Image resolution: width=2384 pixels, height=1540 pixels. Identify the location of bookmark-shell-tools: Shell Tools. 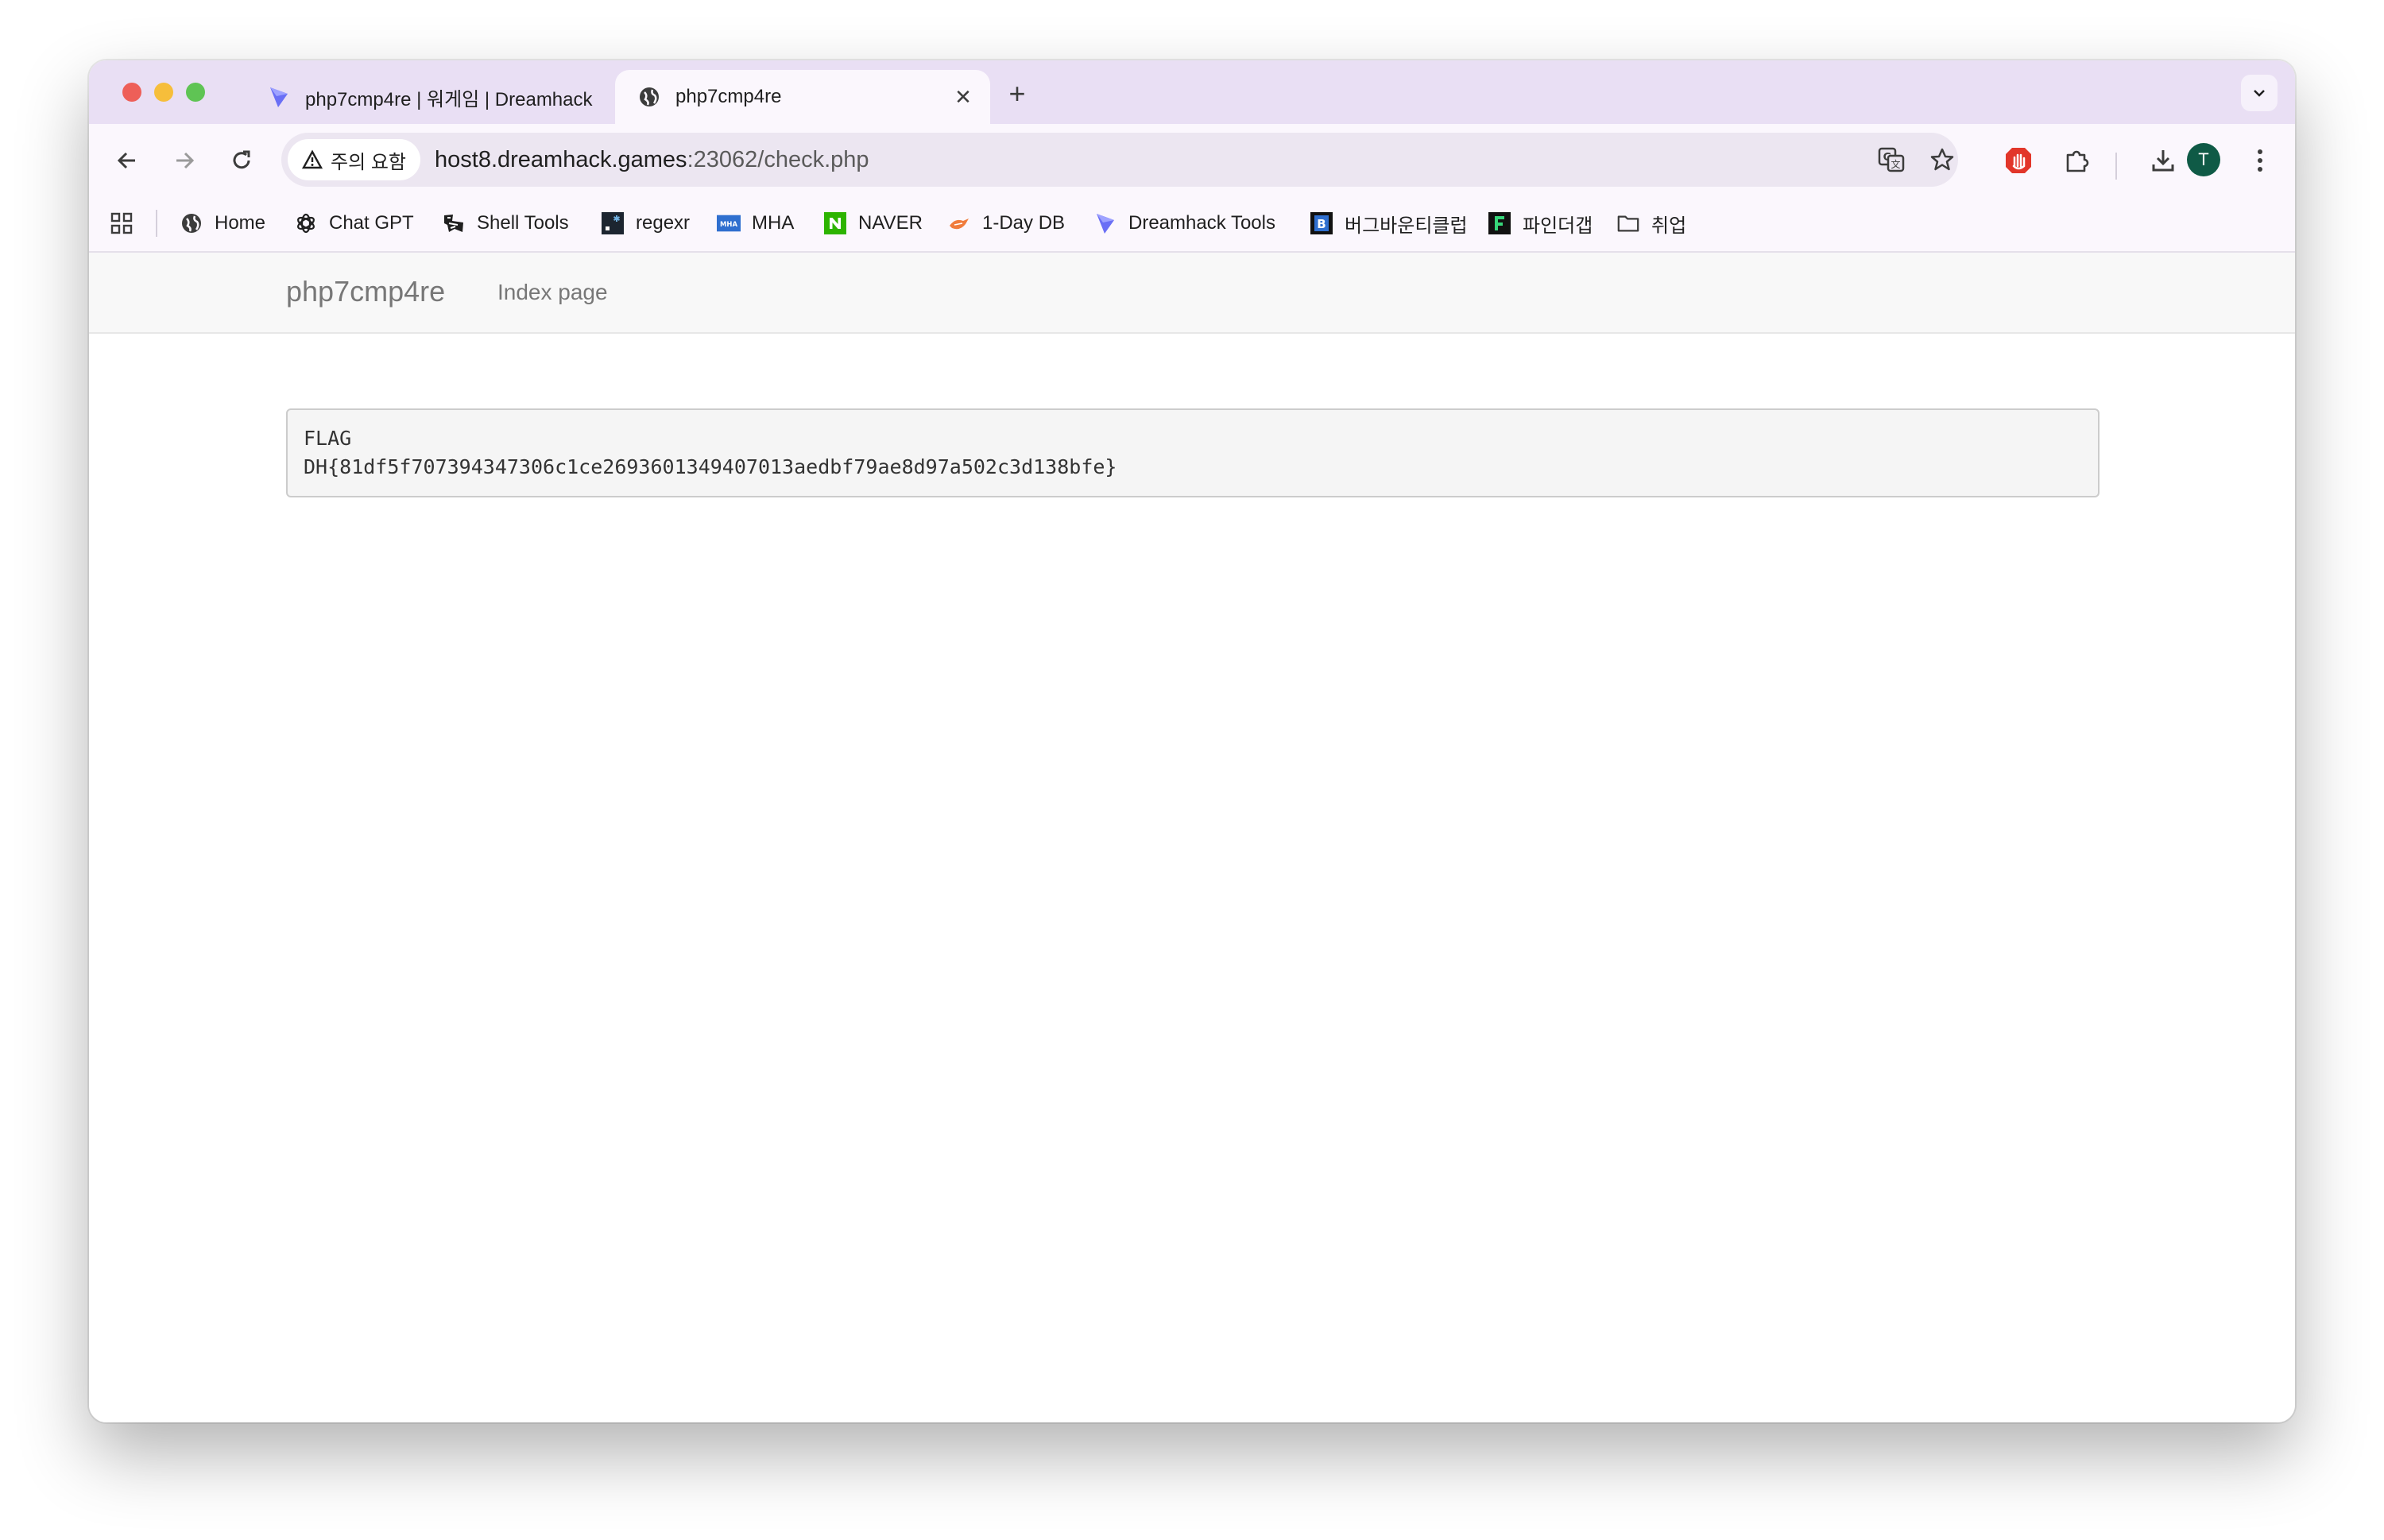
(505, 223).